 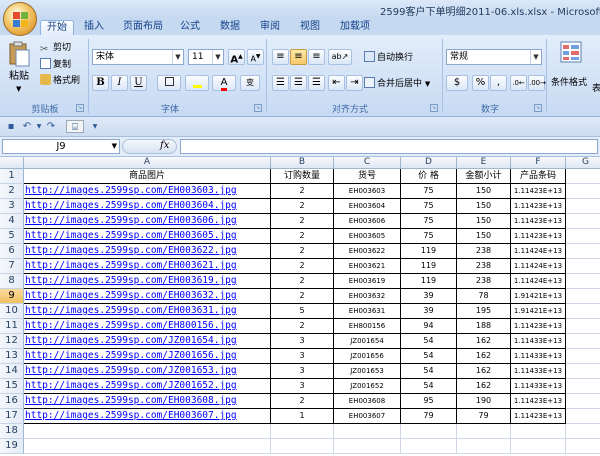 I want to click on table-header-cell: 金额小计, so click(x=484, y=176).